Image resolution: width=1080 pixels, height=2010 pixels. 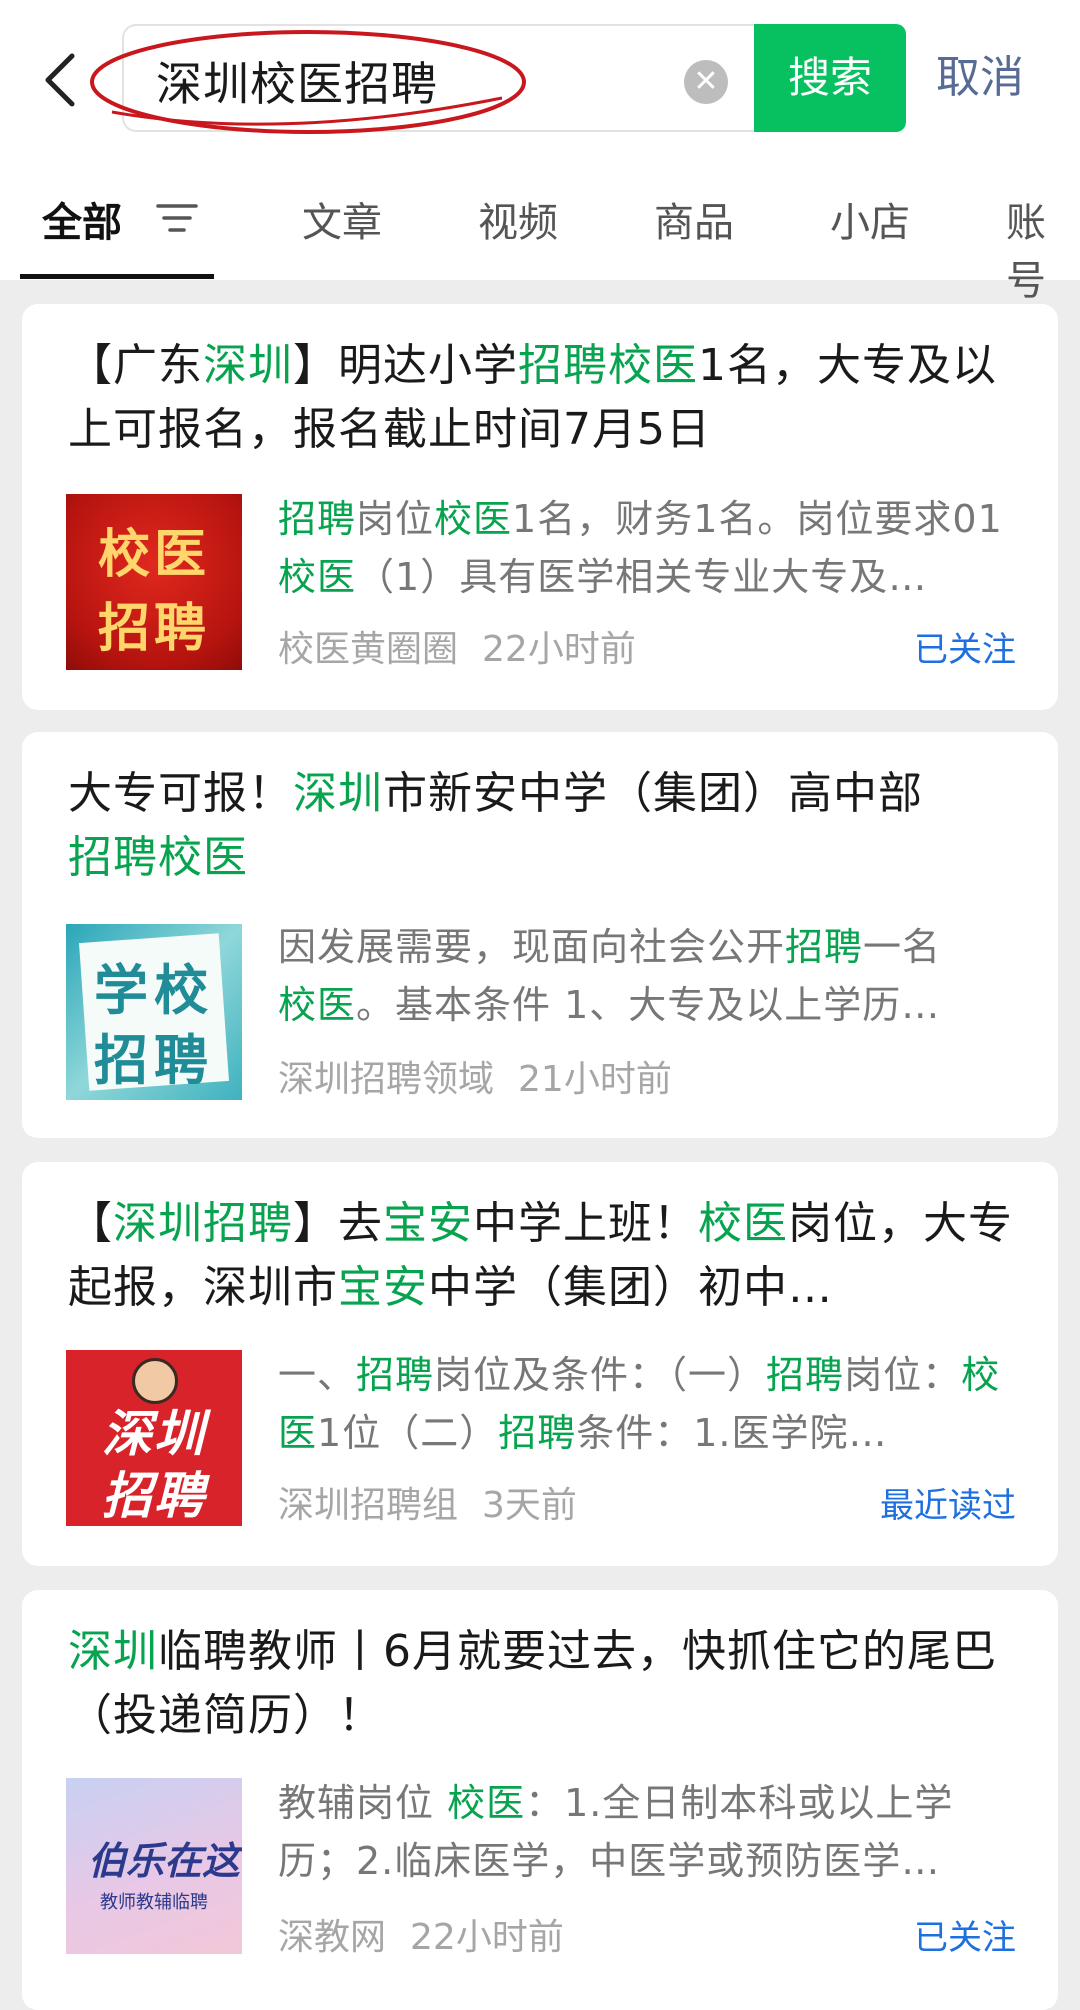 I want to click on result-meta: 深教网 22小时前, so click(x=421, y=1934).